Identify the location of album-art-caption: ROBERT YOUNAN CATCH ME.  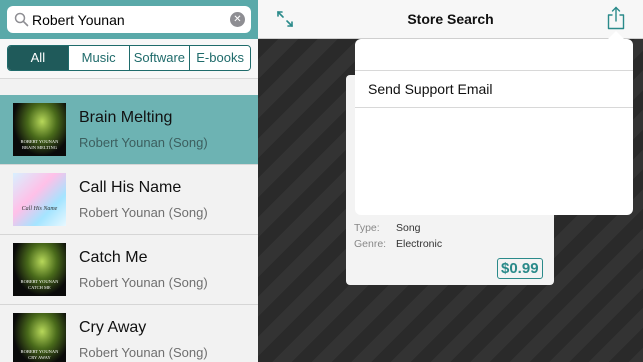
(39, 284).